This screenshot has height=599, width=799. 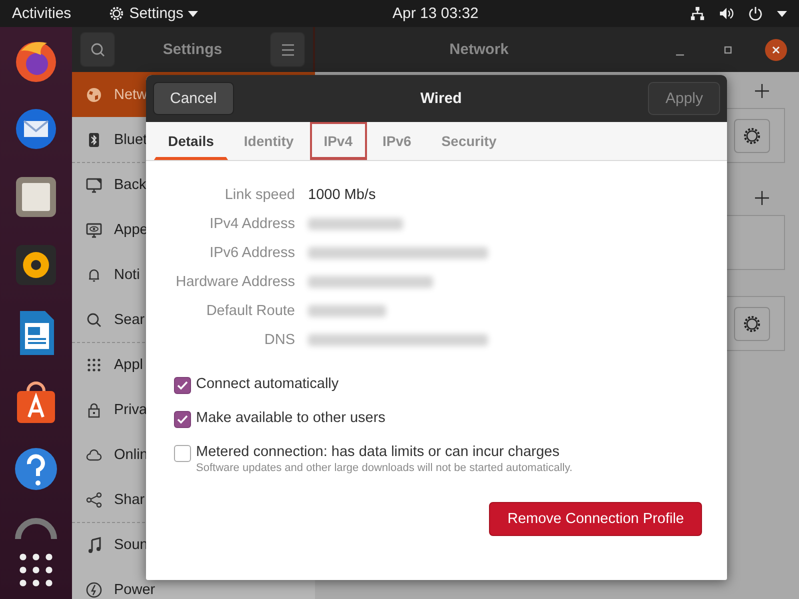 What do you see at coordinates (342, 195) in the screenshot?
I see `detail-value: 1000 Mb/s` at bounding box center [342, 195].